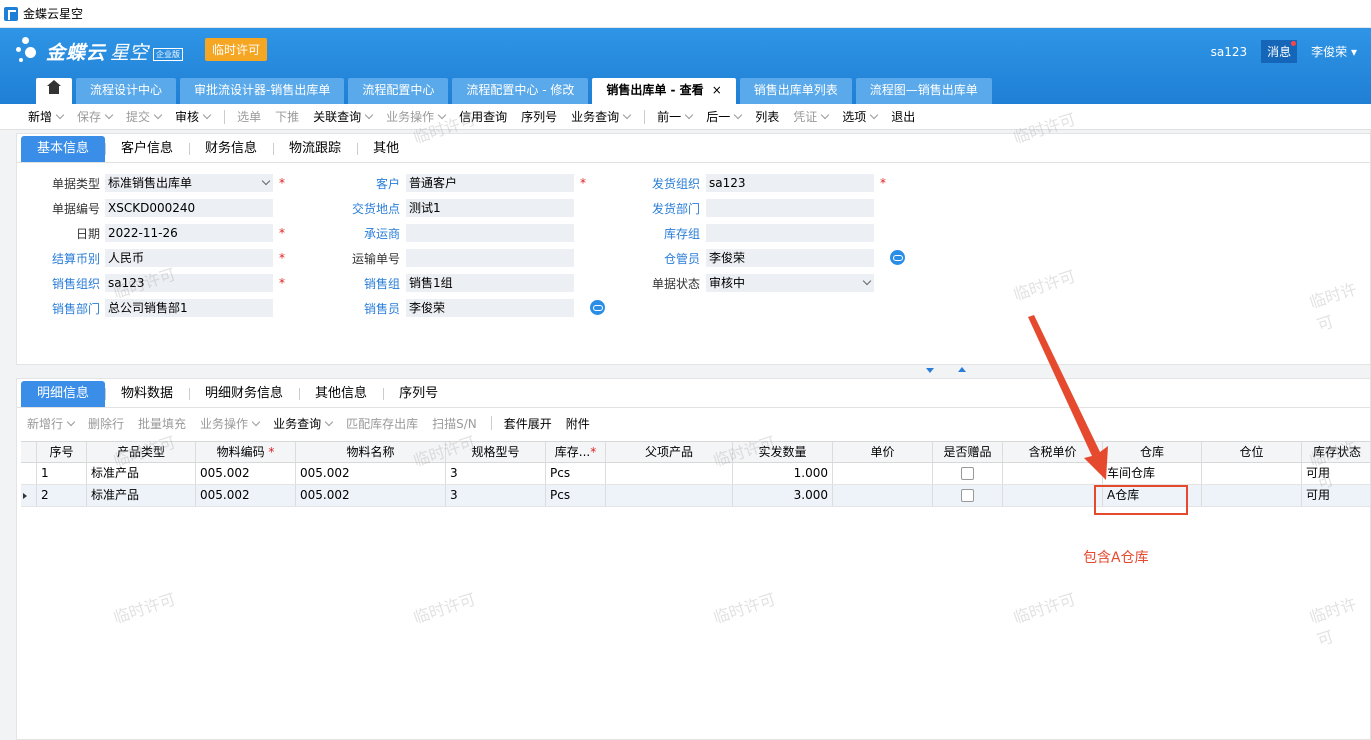  I want to click on collapse-up-icon, so click(962, 369).